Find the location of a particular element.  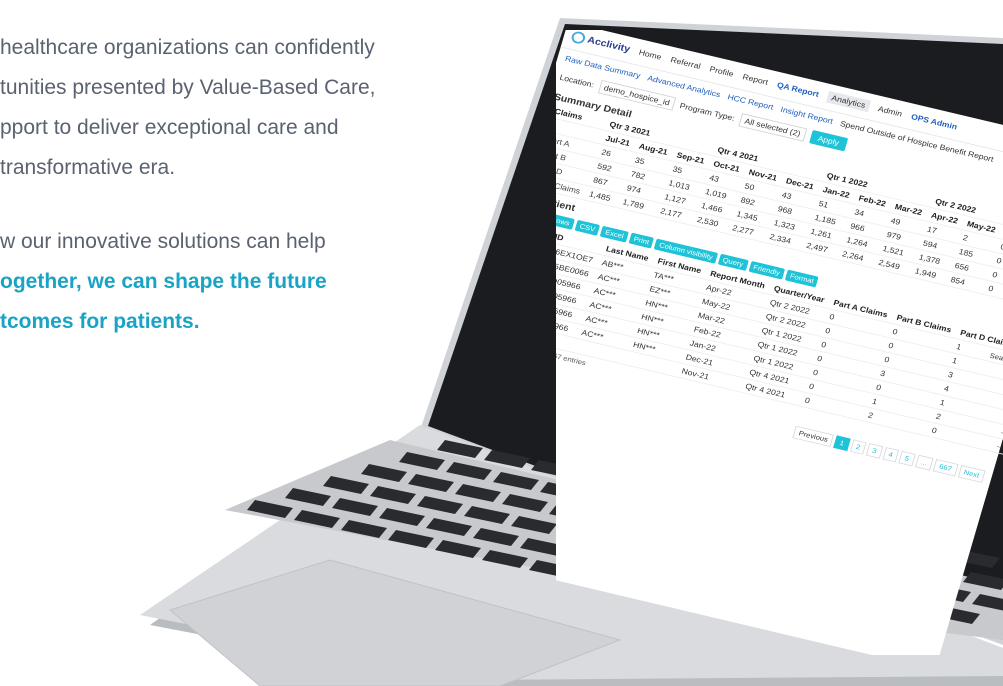

logo-icon is located at coordinates (578, 37).